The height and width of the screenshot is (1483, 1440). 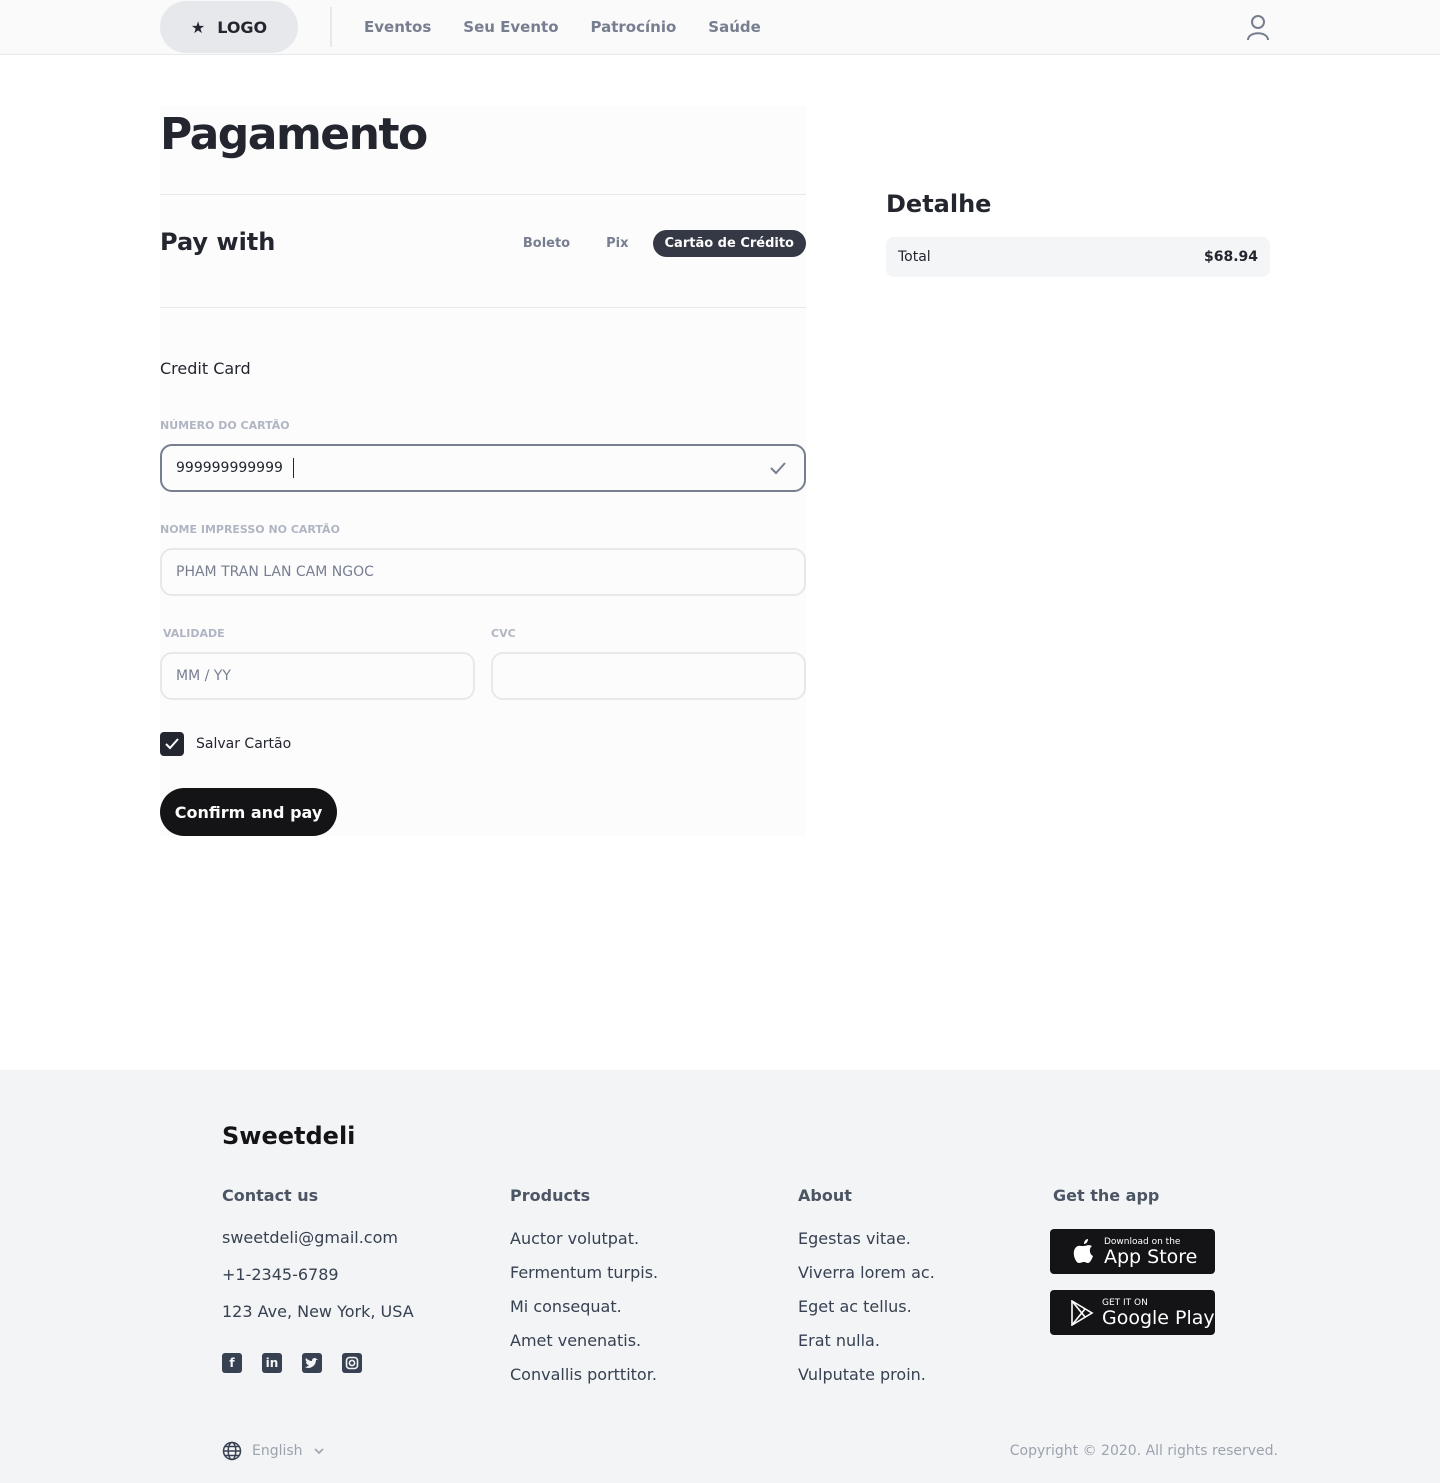 What do you see at coordinates (205, 368) in the screenshot?
I see `credit-card-heading: Credit Card` at bounding box center [205, 368].